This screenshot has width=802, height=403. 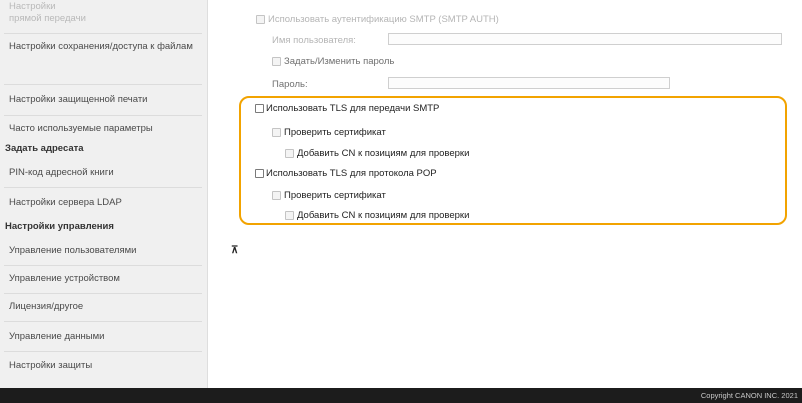 I want to click on sidebar-item-data-management: Управление данными, so click(x=103, y=337).